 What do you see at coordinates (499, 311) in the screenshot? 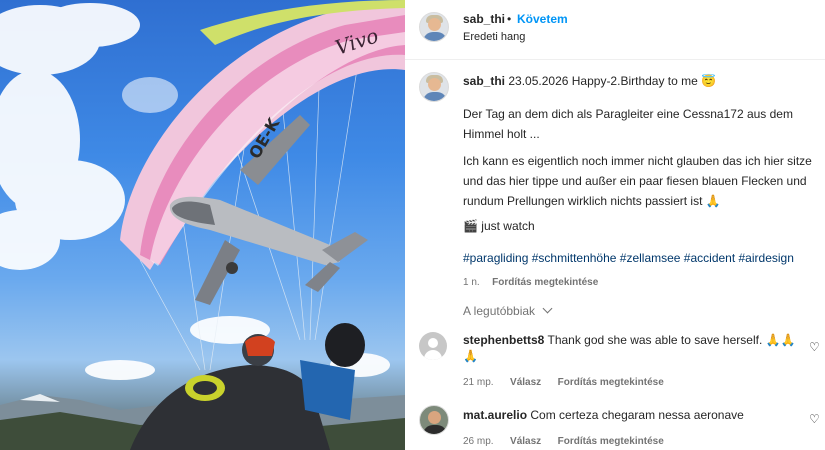
I see `comment-sort-label: A legutóbbiak` at bounding box center [499, 311].